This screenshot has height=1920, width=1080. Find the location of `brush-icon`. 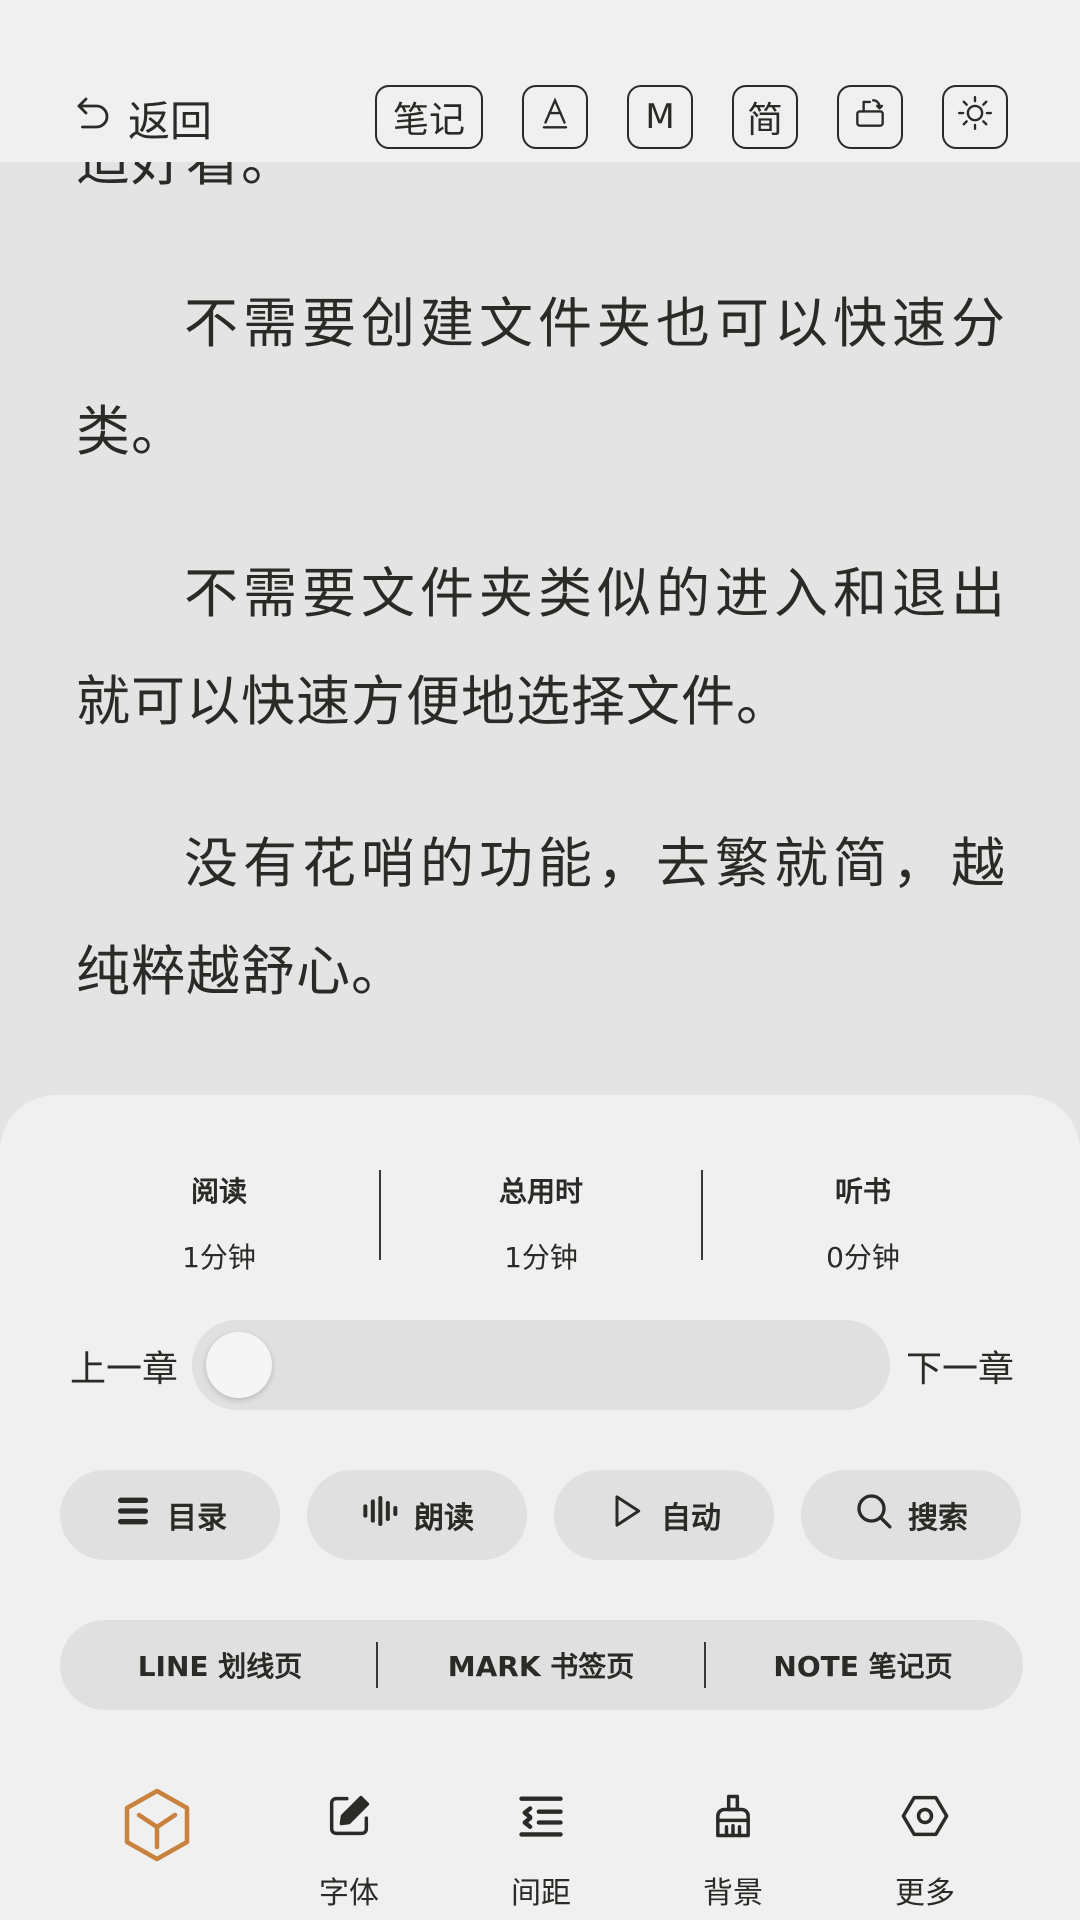

brush-icon is located at coordinates (733, 1817).